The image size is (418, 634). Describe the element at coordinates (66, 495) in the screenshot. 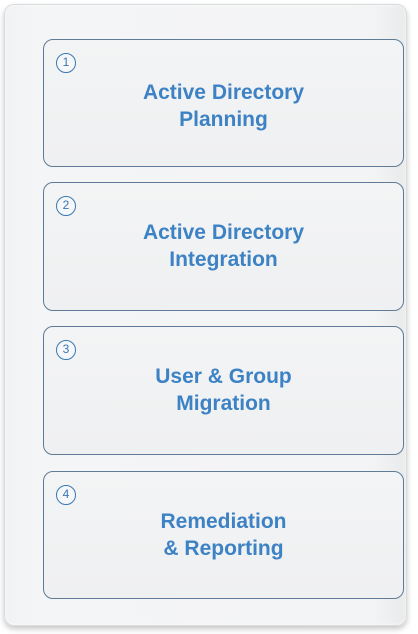

I see `step-number-badge: 4` at that location.